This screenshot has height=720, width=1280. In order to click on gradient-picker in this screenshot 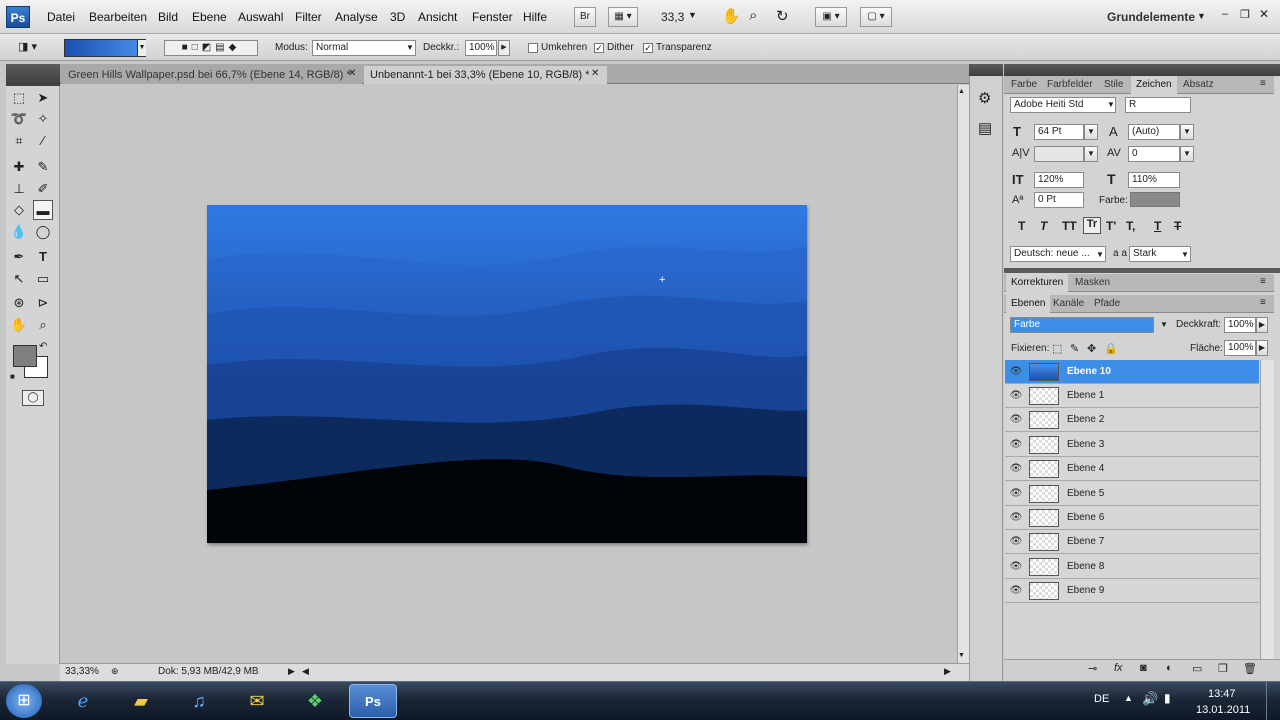, I will do `click(105, 48)`.